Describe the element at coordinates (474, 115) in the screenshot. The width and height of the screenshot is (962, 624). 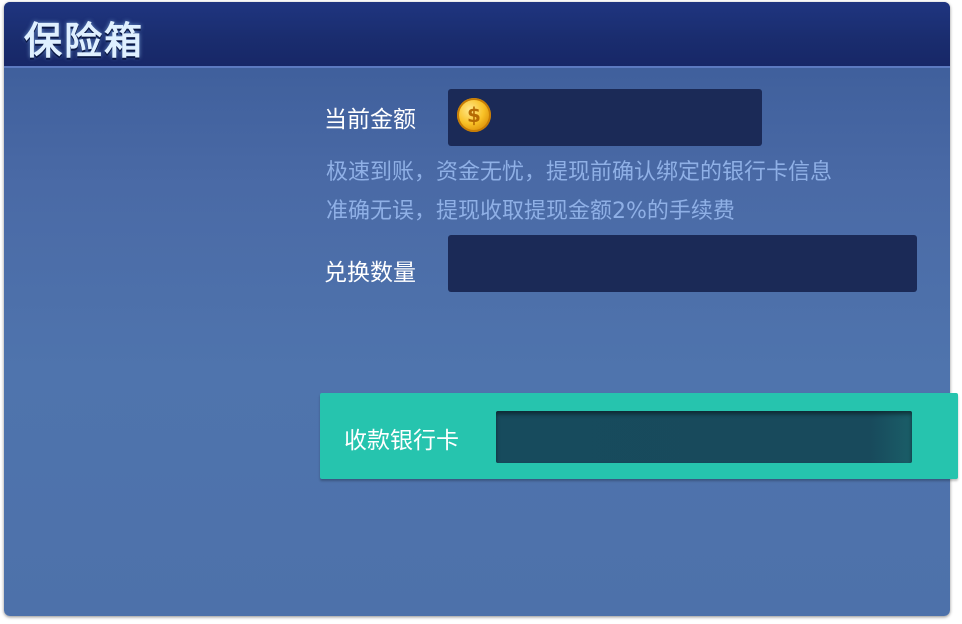
I see `gold-coin-icon: $` at that location.